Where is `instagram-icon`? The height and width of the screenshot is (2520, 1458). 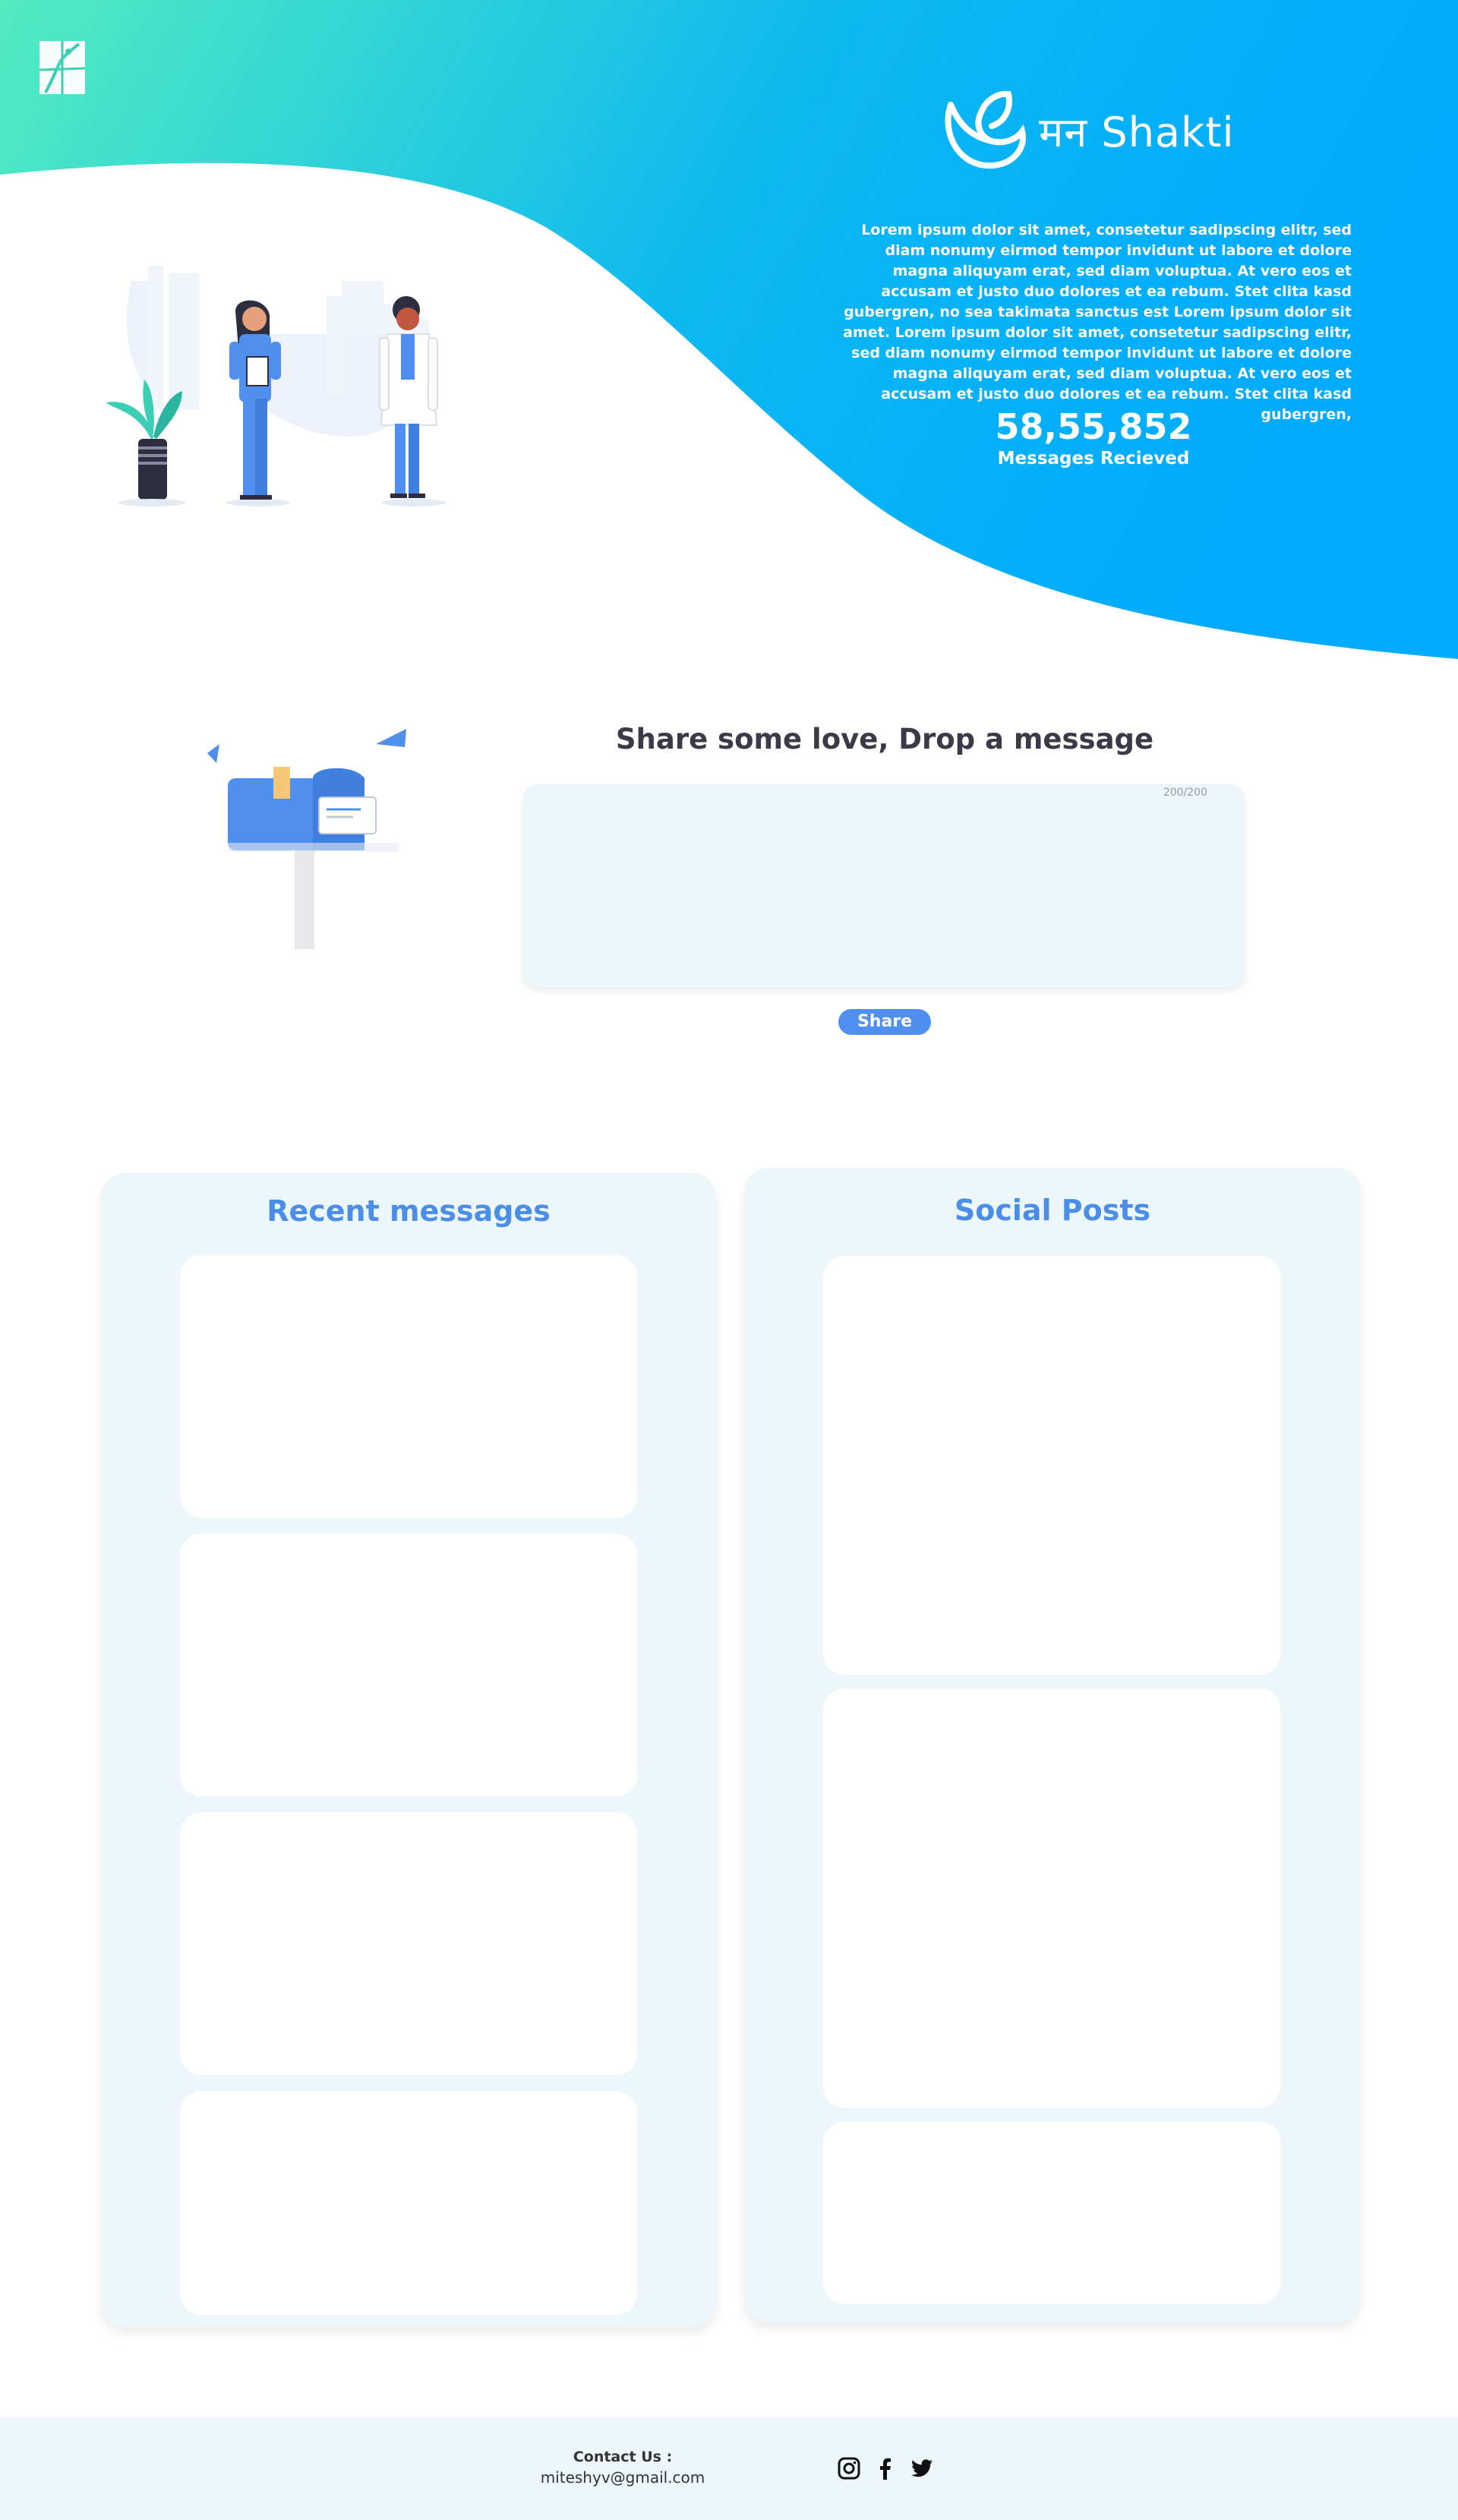 instagram-icon is located at coordinates (849, 2468).